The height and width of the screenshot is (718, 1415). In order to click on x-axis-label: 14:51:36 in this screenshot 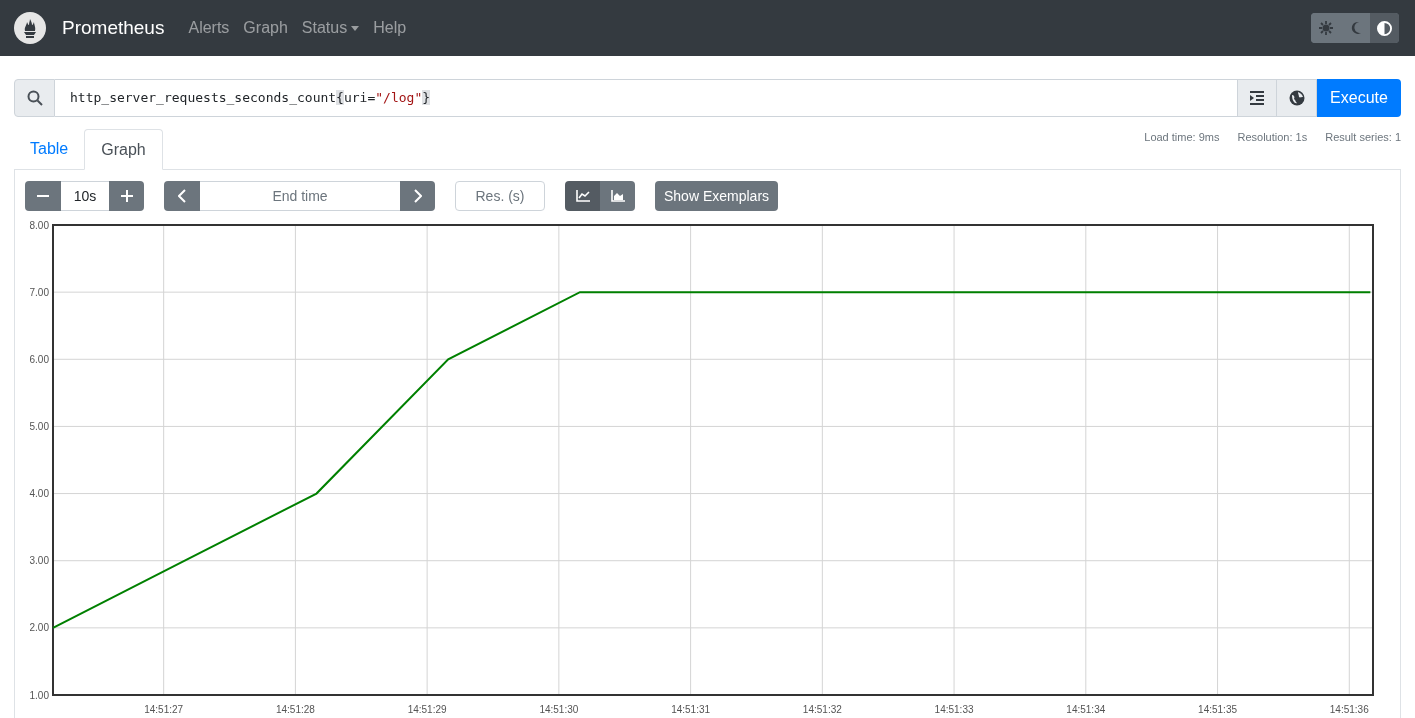, I will do `click(1349, 709)`.